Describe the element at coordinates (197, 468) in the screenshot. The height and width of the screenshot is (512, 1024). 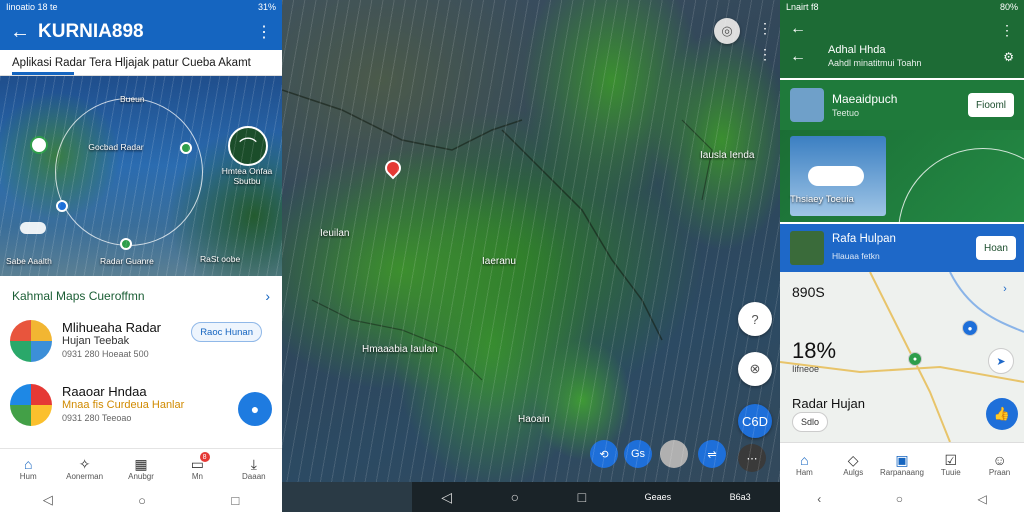
I see `nav-item-inbox: ▭ 8 Mn` at that location.